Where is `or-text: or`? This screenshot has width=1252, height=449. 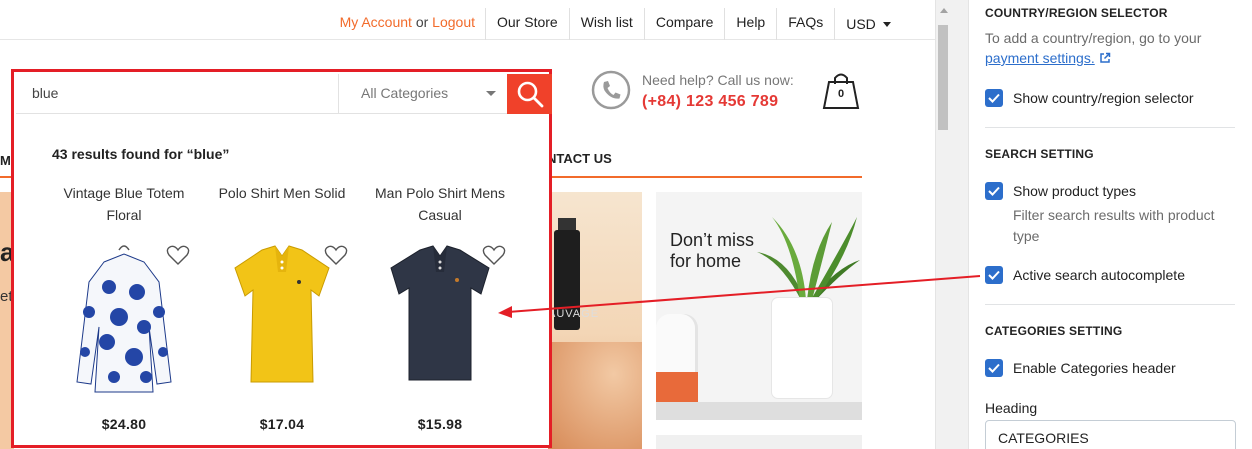 or-text: or is located at coordinates (422, 22).